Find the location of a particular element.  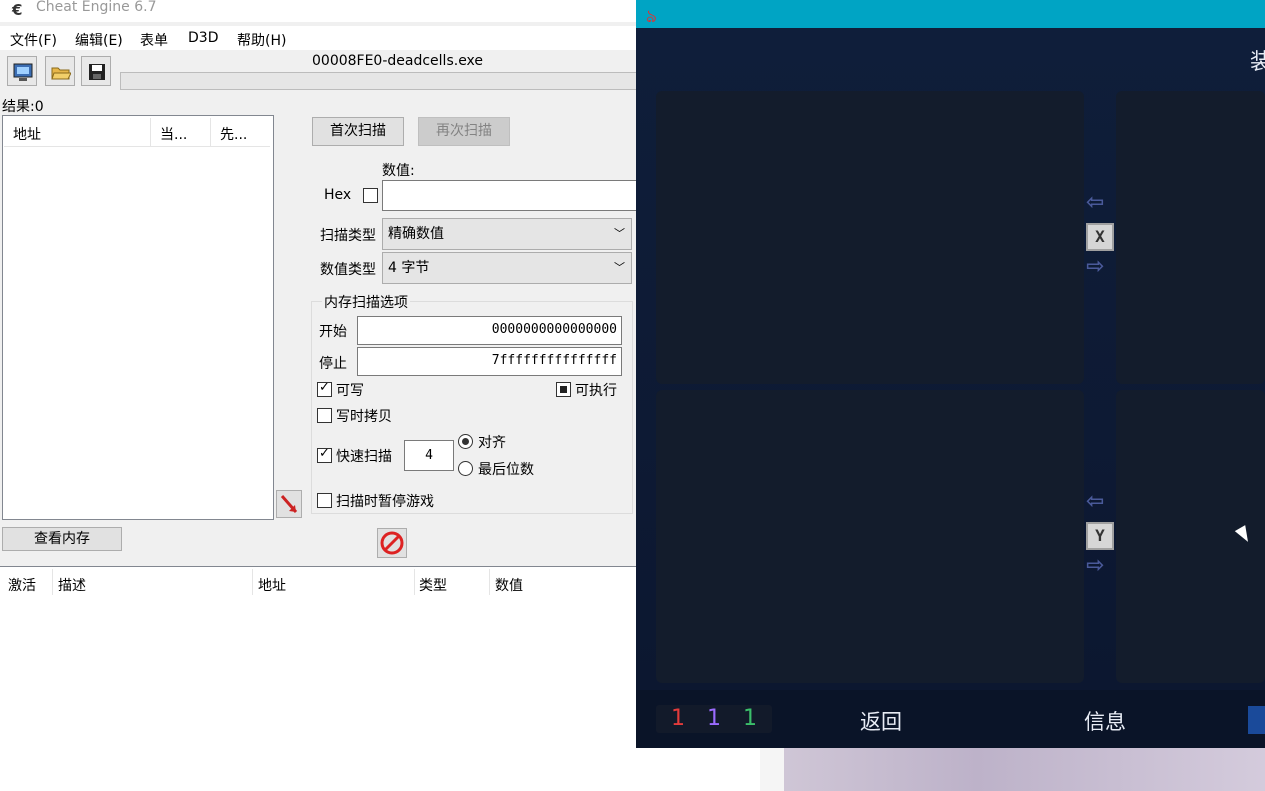

value-type-select: 4 字节 ﹀ is located at coordinates (507, 268).